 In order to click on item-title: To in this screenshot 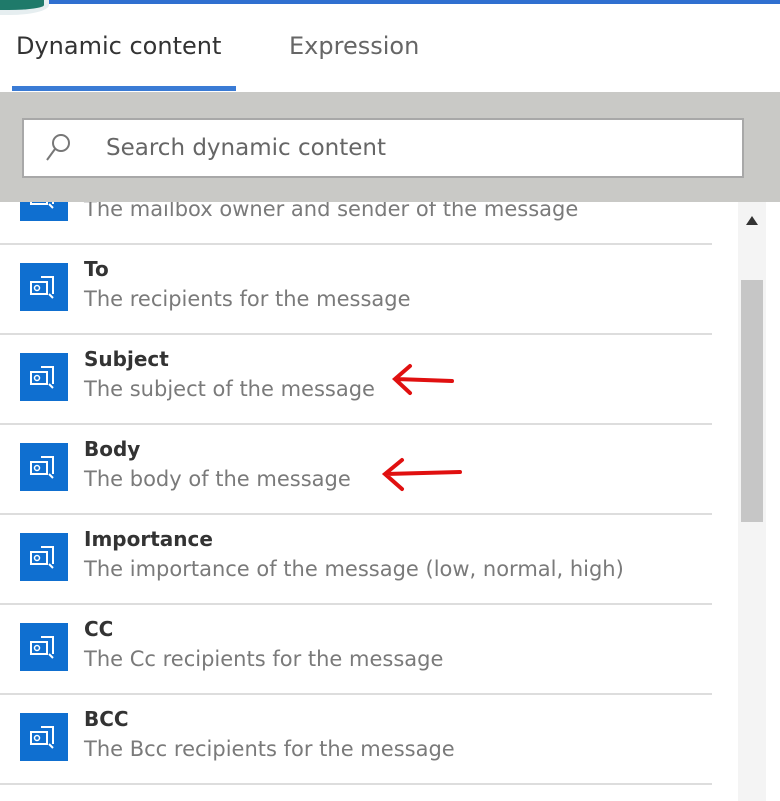, I will do `click(96, 269)`.